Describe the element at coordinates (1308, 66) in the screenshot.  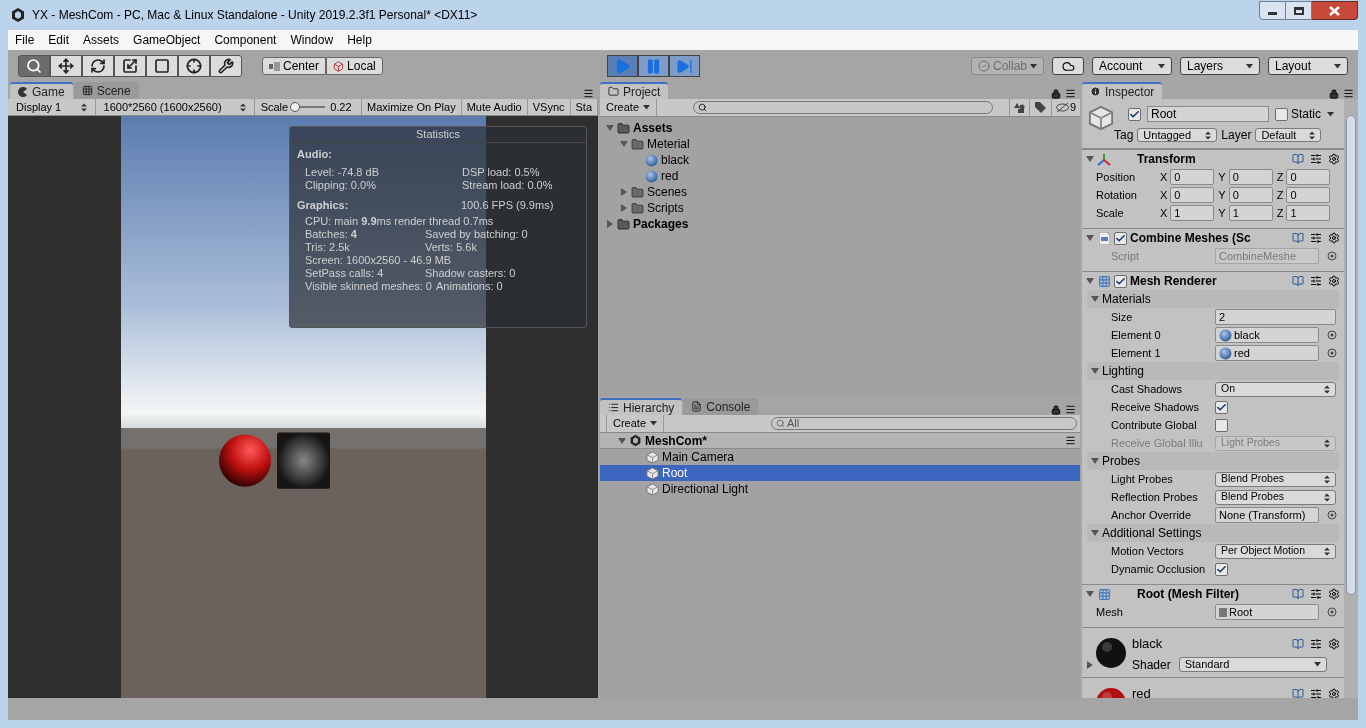
I see `menu-dropdown: Layout` at that location.